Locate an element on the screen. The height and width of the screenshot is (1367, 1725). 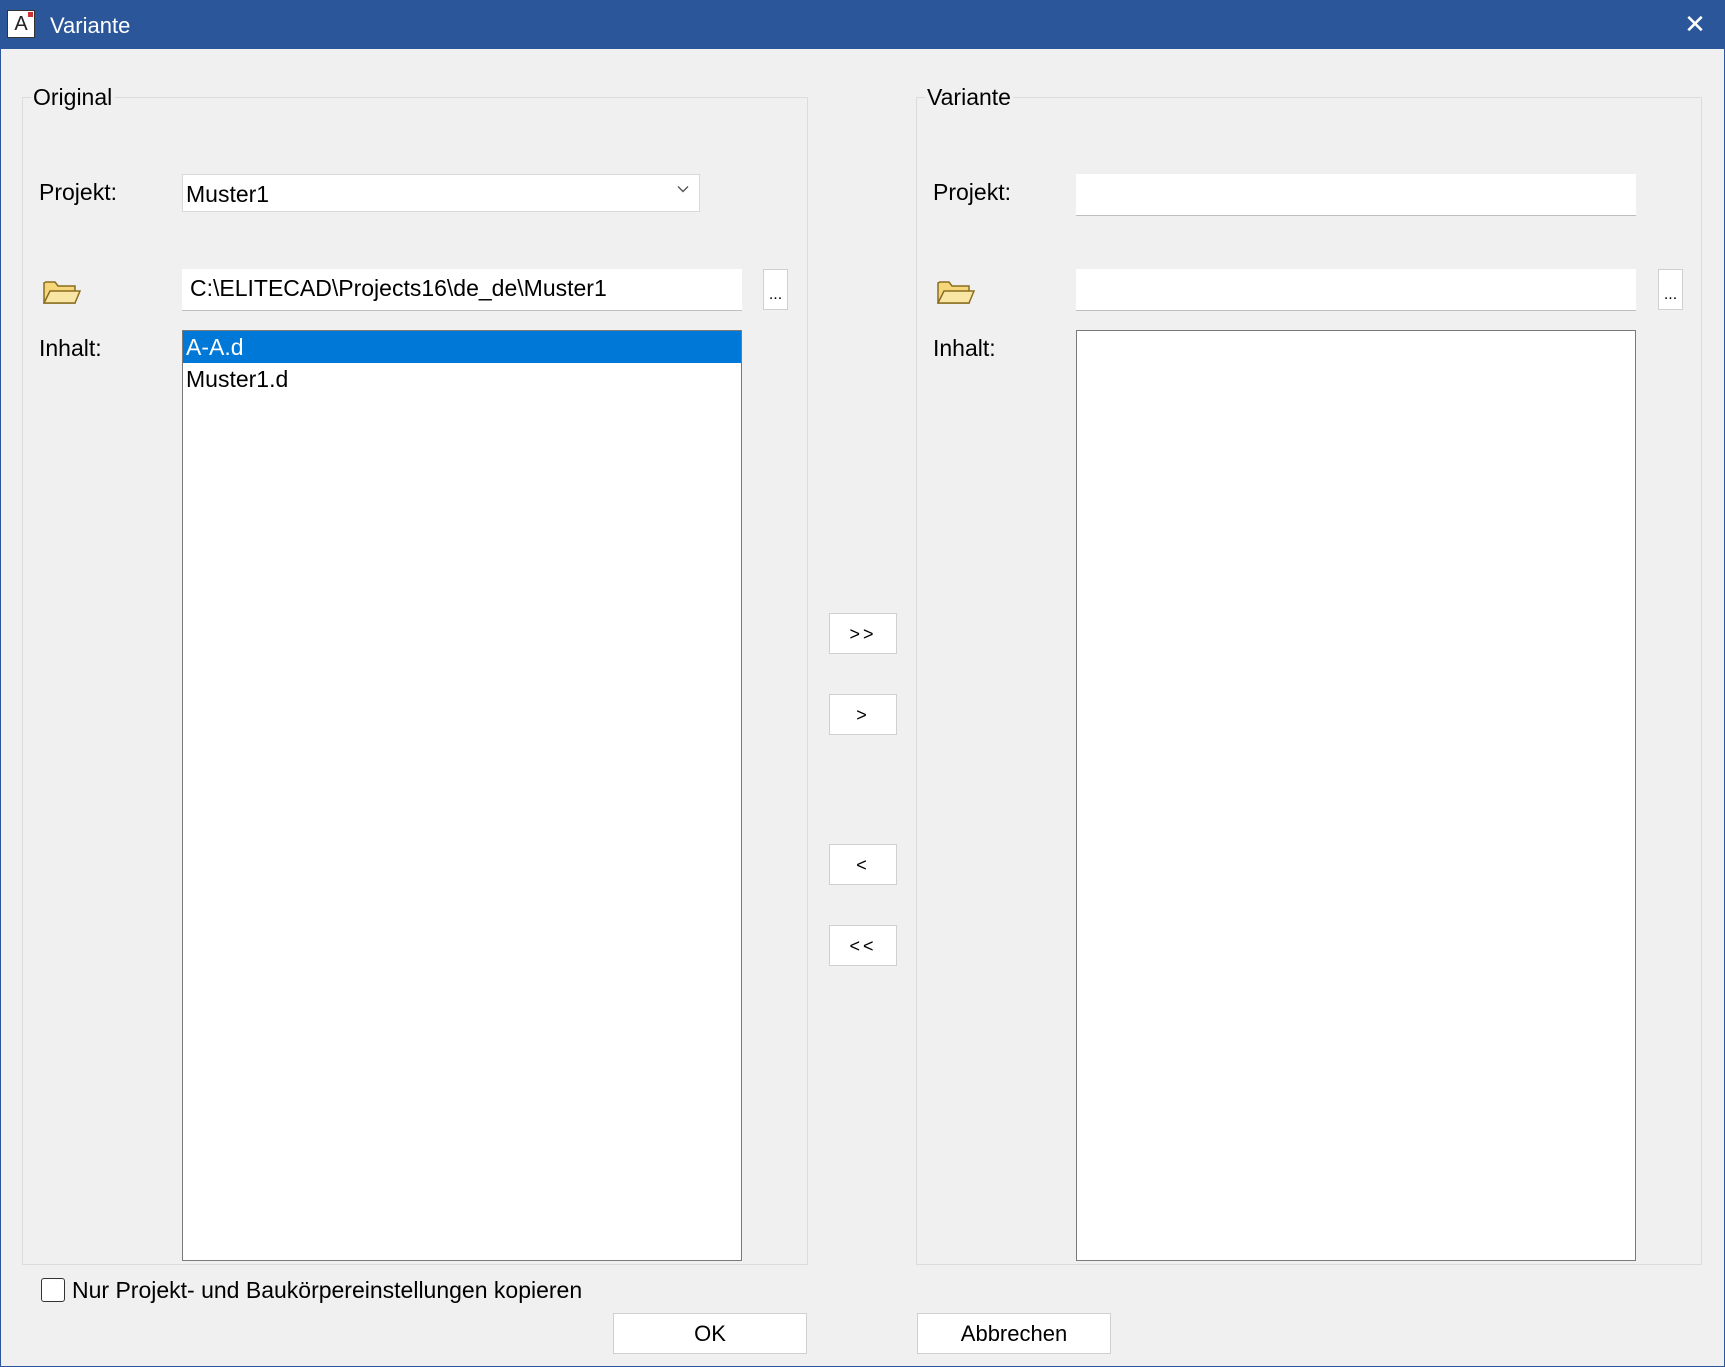
original-path-input: C:\ELITECAD\Projects16\de_de\Muster1 is located at coordinates (462, 290).